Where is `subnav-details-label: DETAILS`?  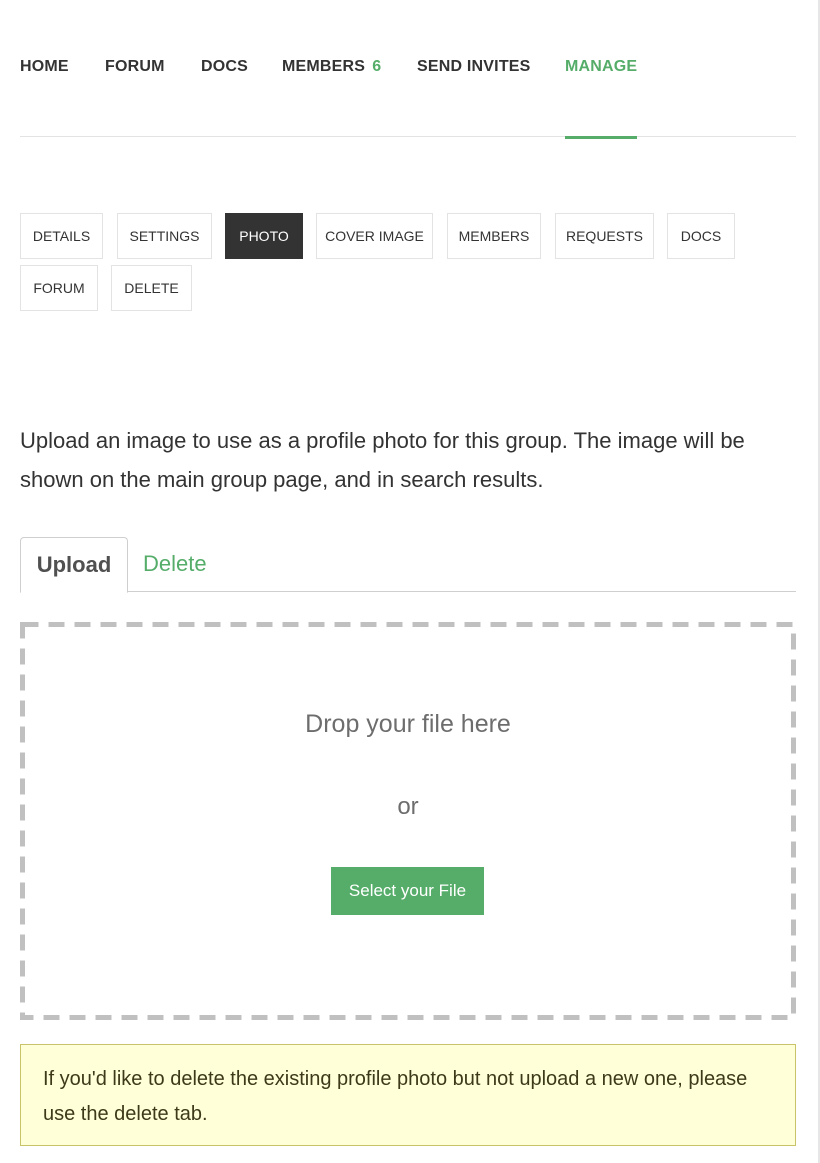
subnav-details-label: DETAILS is located at coordinates (61, 236).